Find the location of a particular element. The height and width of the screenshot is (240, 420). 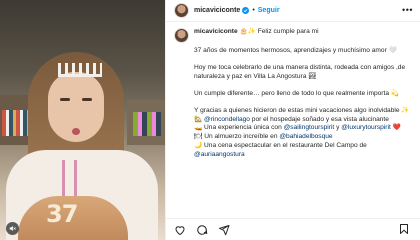

line-text: 🍽 Un almuerzo increíble en is located at coordinates (237, 137).